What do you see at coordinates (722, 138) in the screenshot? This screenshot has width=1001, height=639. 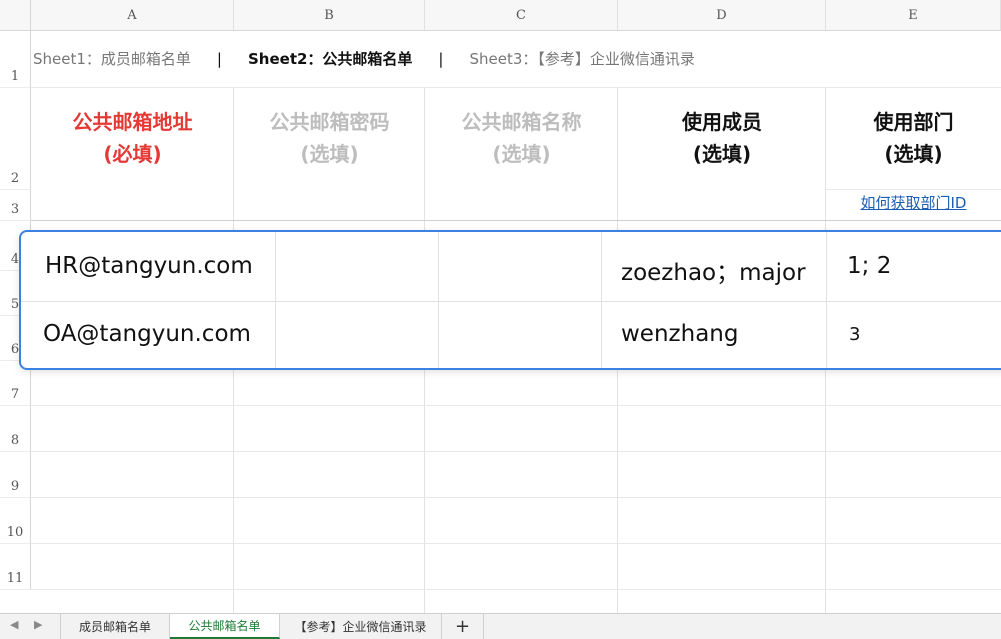 I see `header-members: 使用成员 (选填)` at bounding box center [722, 138].